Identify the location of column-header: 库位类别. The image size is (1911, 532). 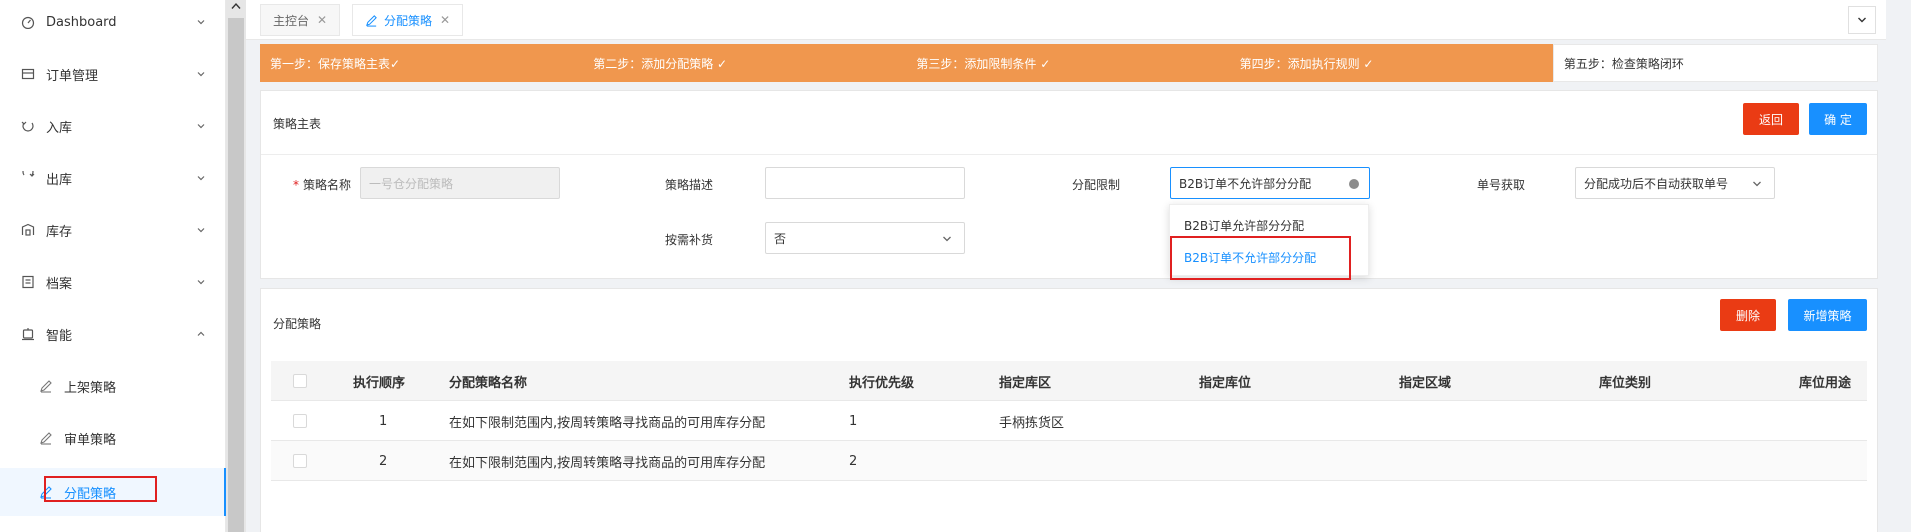
(1625, 383).